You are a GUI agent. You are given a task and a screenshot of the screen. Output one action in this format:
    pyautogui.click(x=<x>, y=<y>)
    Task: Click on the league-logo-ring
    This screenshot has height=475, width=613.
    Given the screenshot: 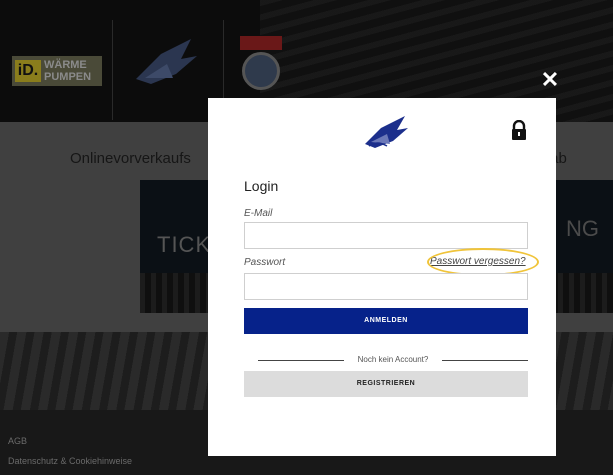 What is the action you would take?
    pyautogui.click(x=261, y=71)
    